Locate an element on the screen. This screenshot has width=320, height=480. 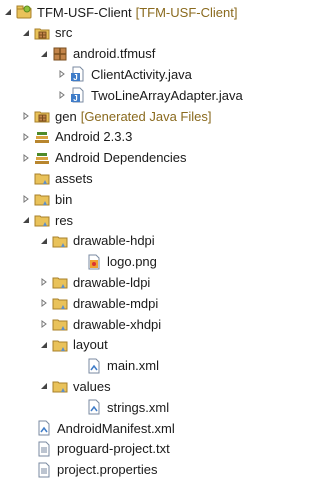
project-label: TFM-USF-Client is located at coordinates (84, 12).